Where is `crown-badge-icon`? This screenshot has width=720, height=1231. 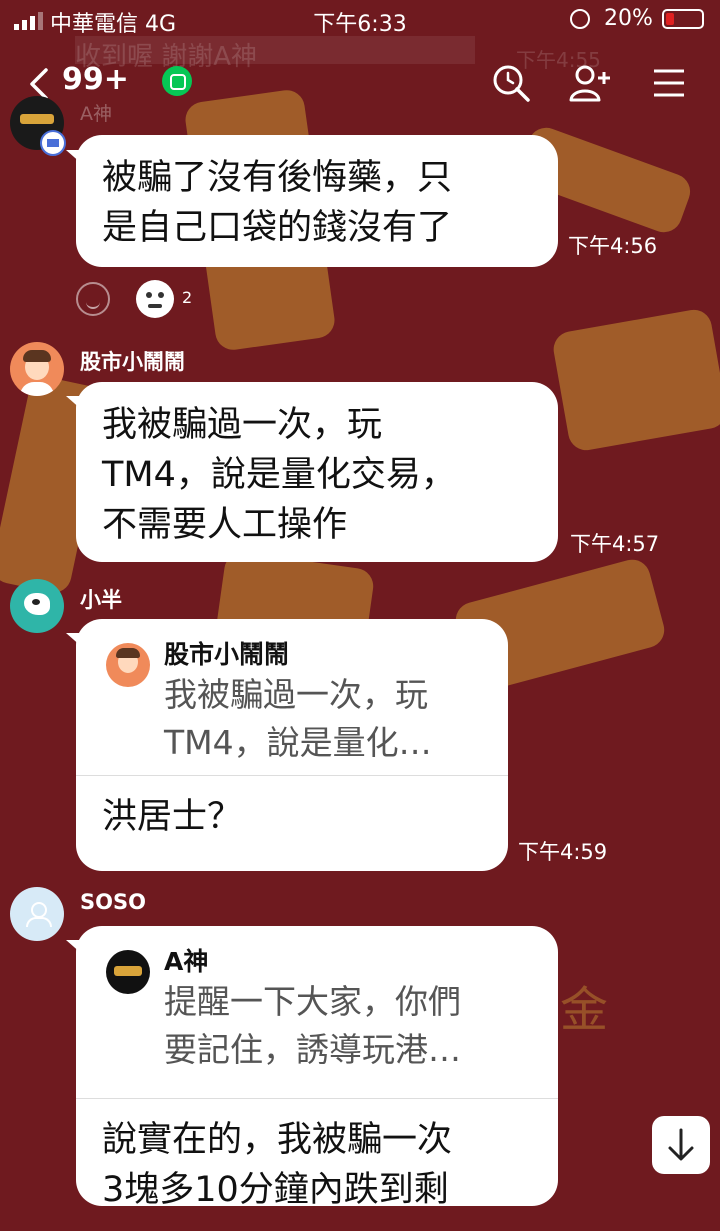
crown-badge-icon is located at coordinates (53, 143).